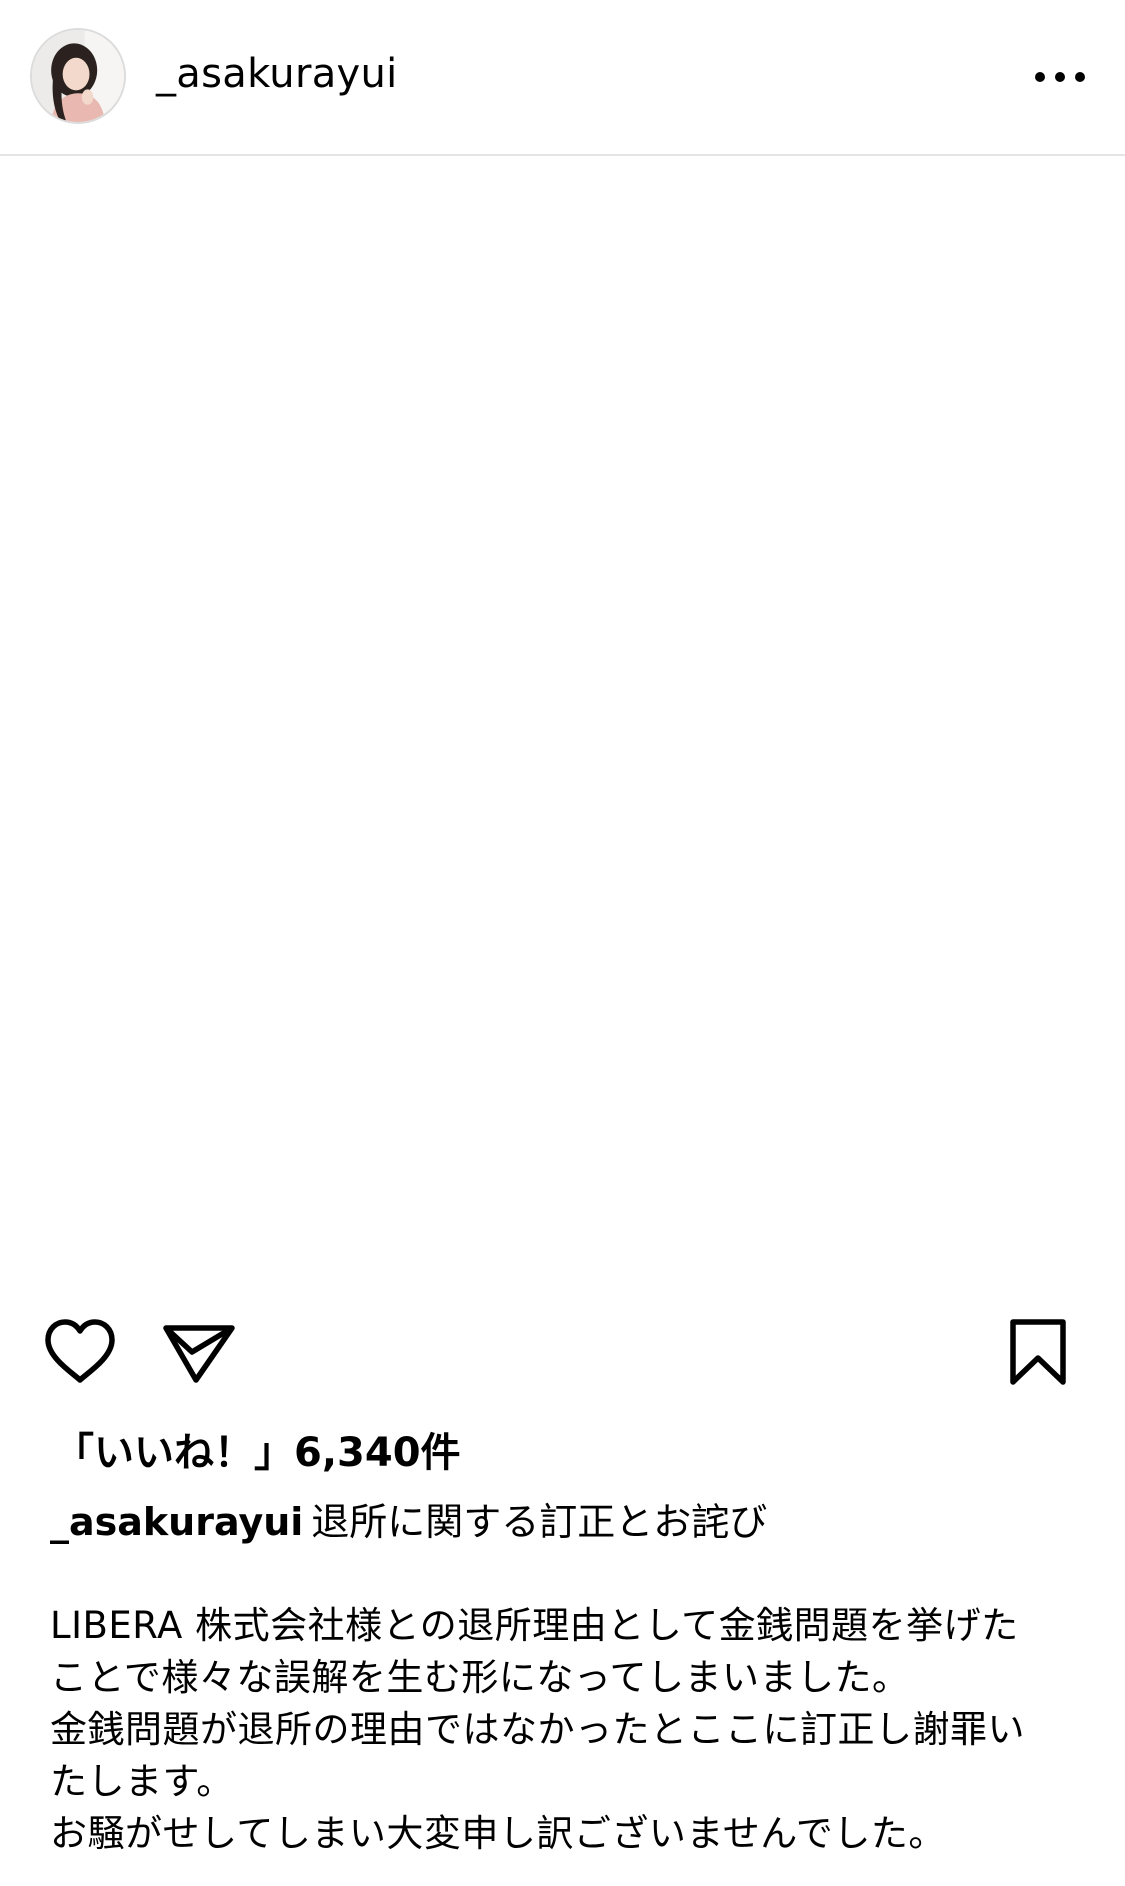 The width and height of the screenshot is (1125, 1886). I want to click on bookmark-icon, so click(1038, 1352).